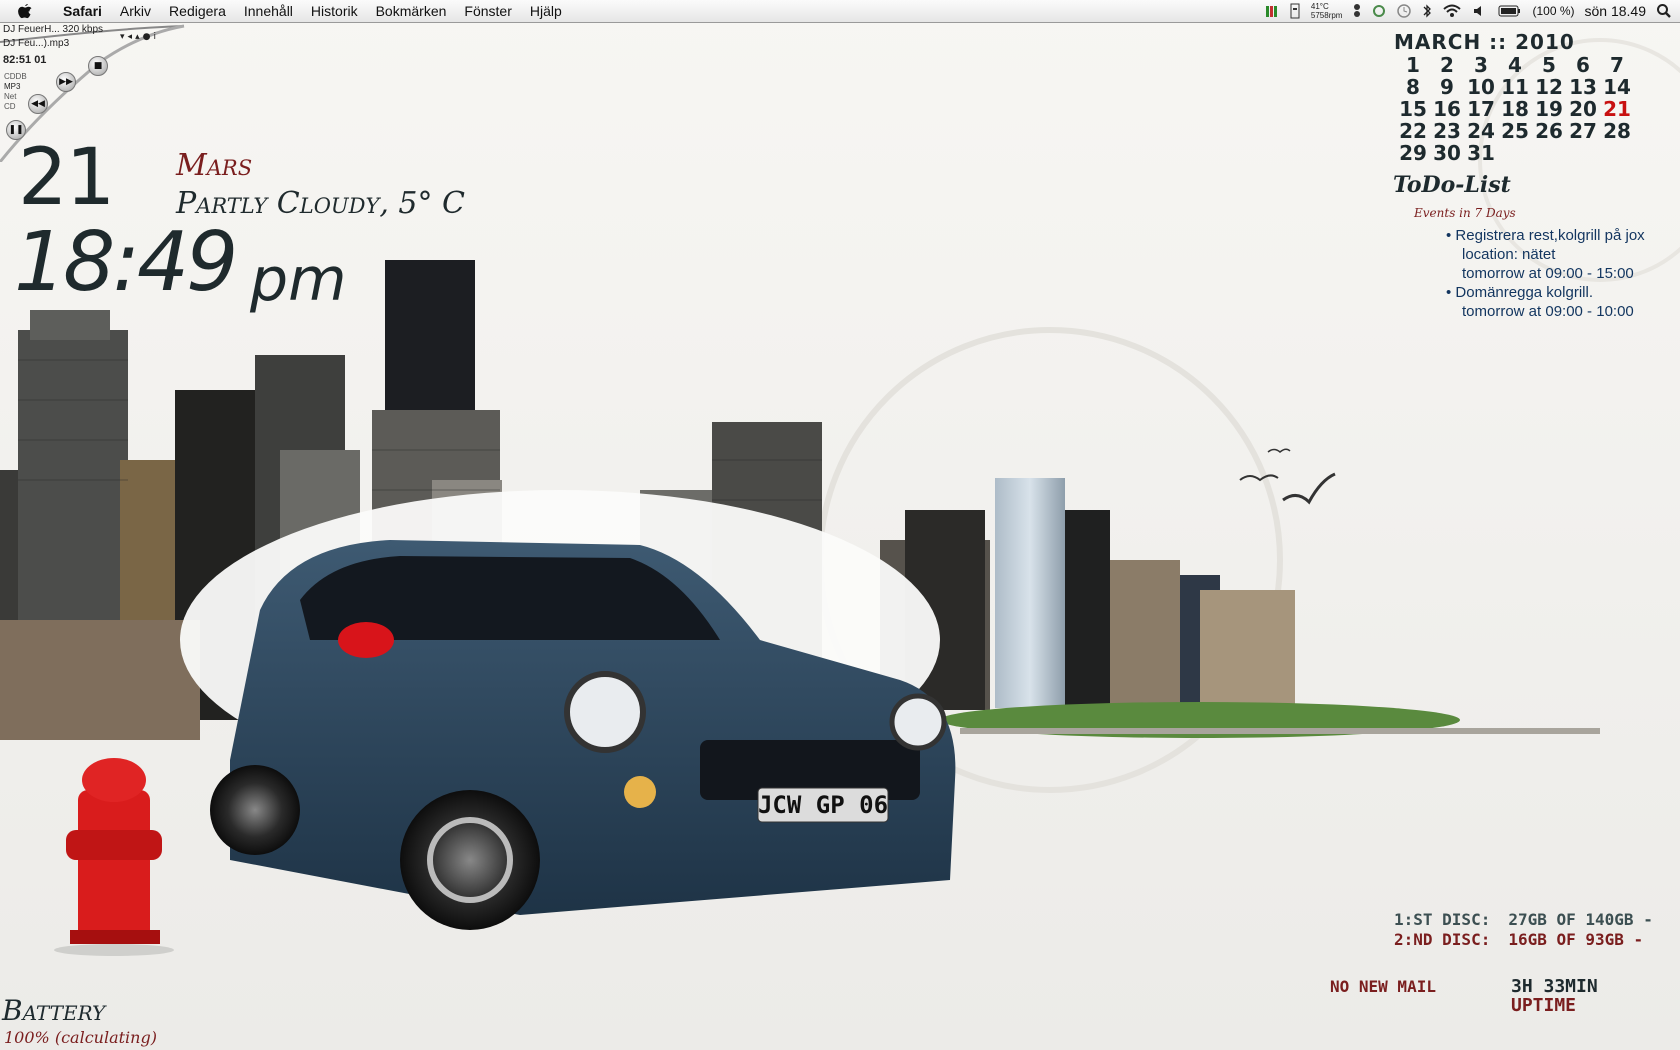 Image resolution: width=1680 pixels, height=1050 pixels. I want to click on calendar-day: 31, so click(1481, 153).